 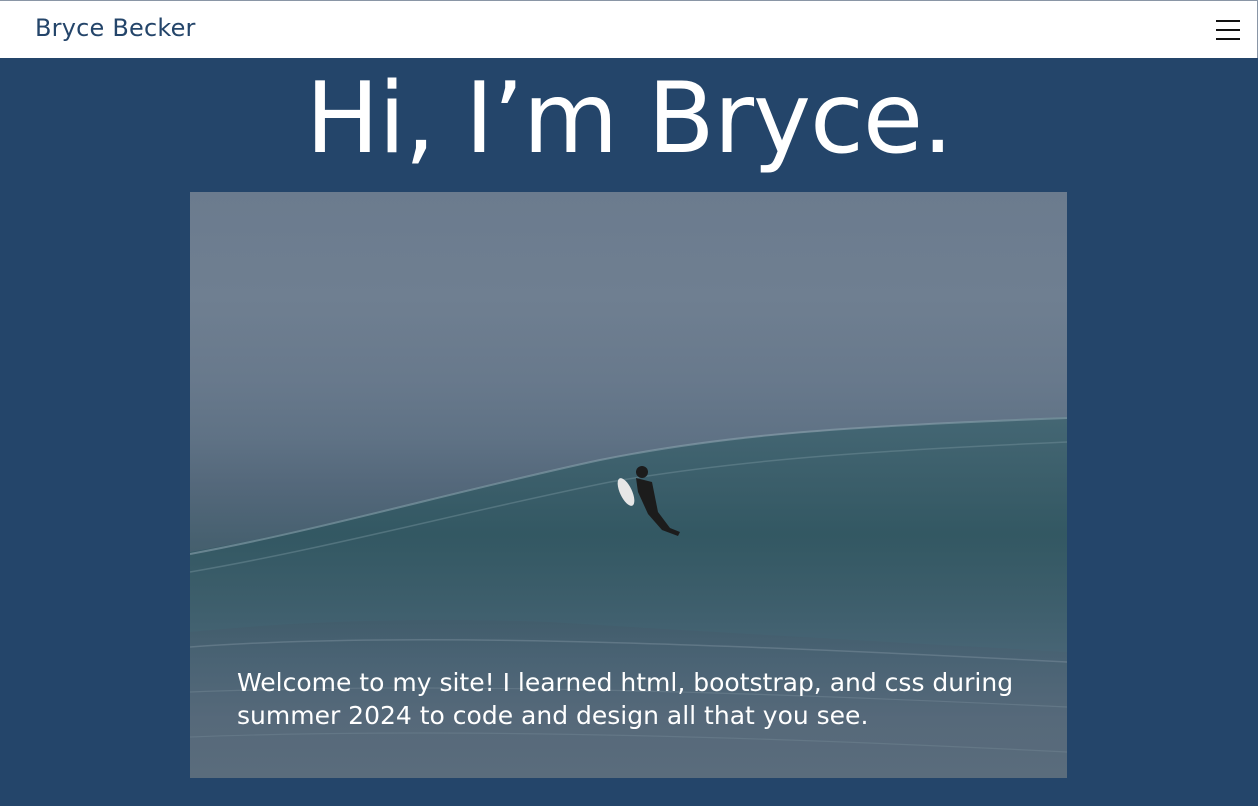 What do you see at coordinates (1228, 21) in the screenshot?
I see `menu-bar-top` at bounding box center [1228, 21].